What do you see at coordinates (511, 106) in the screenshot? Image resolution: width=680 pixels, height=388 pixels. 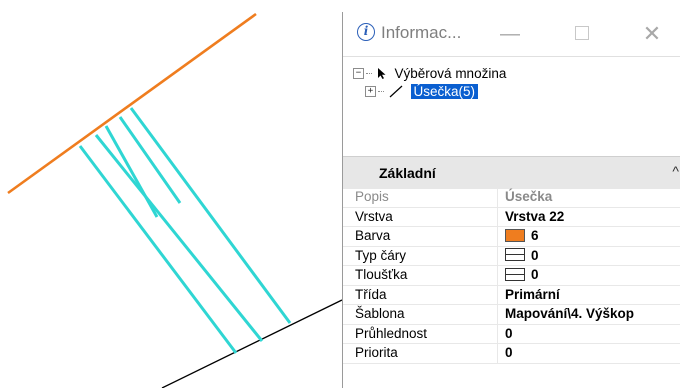 I see `selection-tree: − Výběrová množina + Úsečka(5)` at bounding box center [511, 106].